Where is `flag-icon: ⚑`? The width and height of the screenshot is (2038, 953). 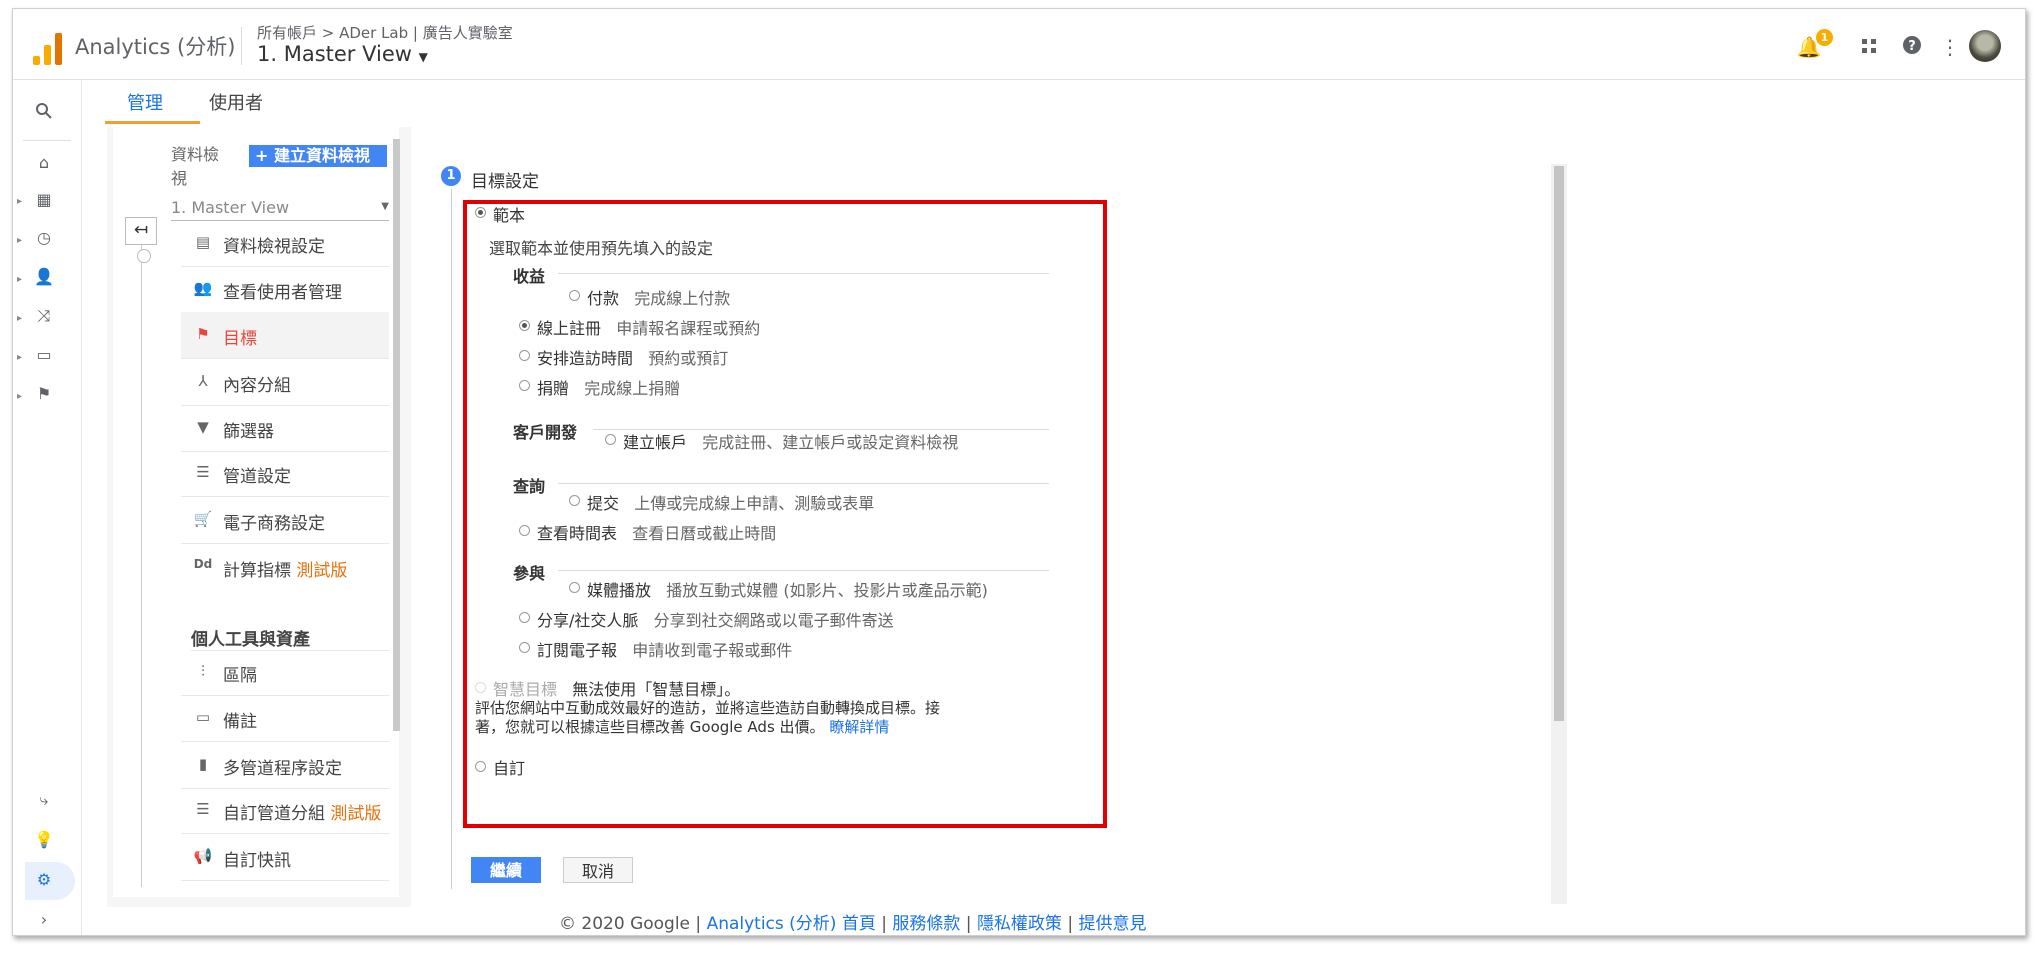
flag-icon: ⚑ is located at coordinates (203, 334).